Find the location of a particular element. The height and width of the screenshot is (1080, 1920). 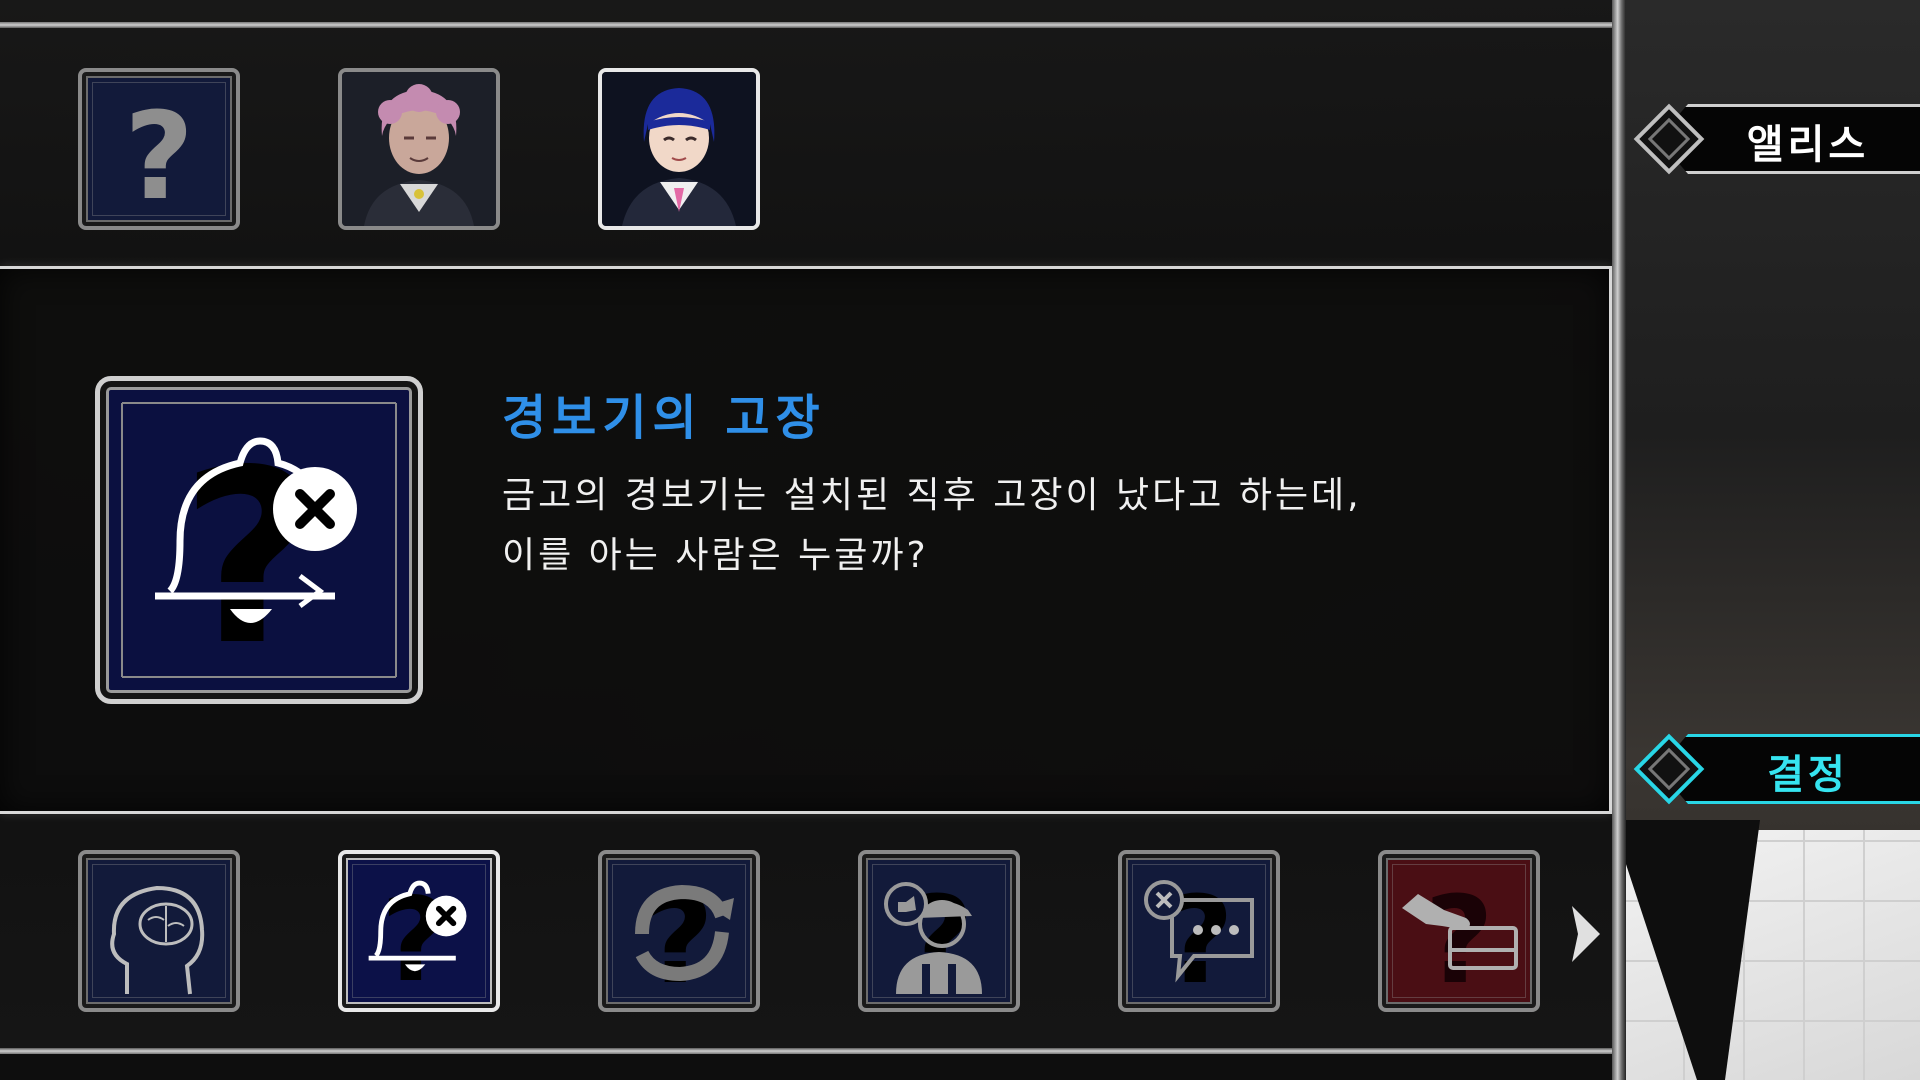

clue-tile-rotate: ? is located at coordinates (679, 931).